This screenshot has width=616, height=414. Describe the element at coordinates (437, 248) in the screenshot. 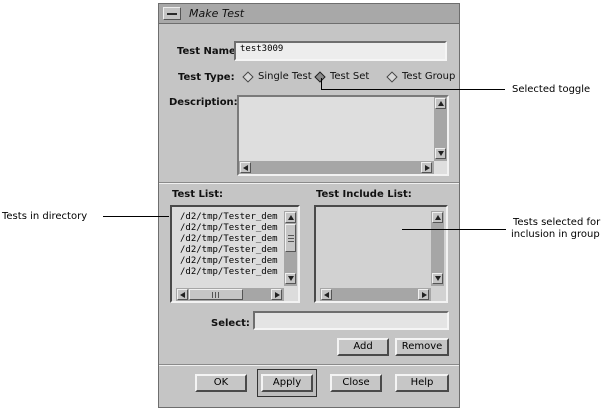

I see `include-list-vscroll` at that location.